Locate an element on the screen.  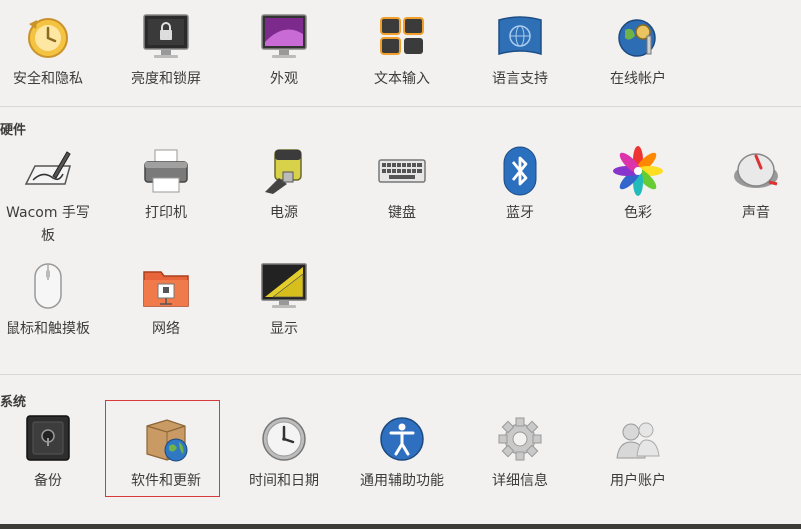
bluetooth-item: 蓝牙 is located at coordinates (520, 185).